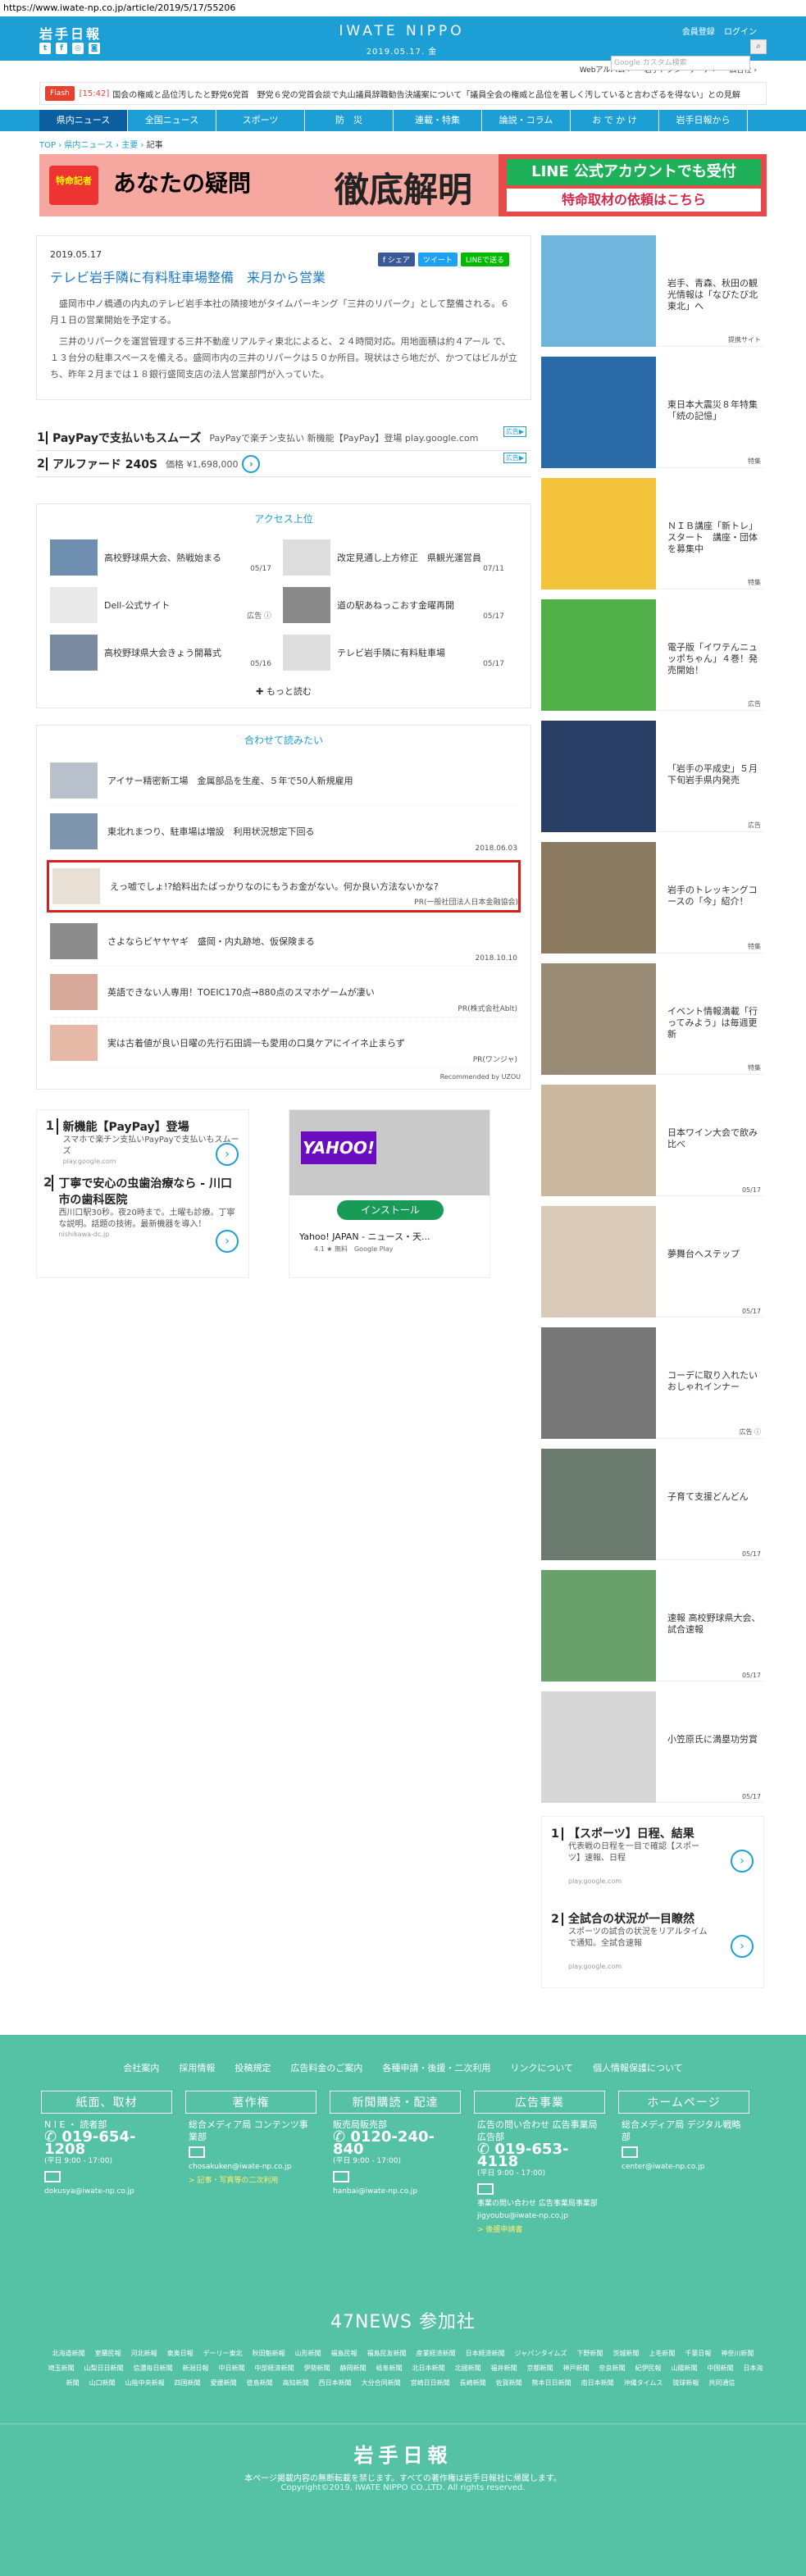 This screenshot has height=2576, width=806. Describe the element at coordinates (396, 259) in the screenshot. I see `facebook-share-button: f シェア` at that location.